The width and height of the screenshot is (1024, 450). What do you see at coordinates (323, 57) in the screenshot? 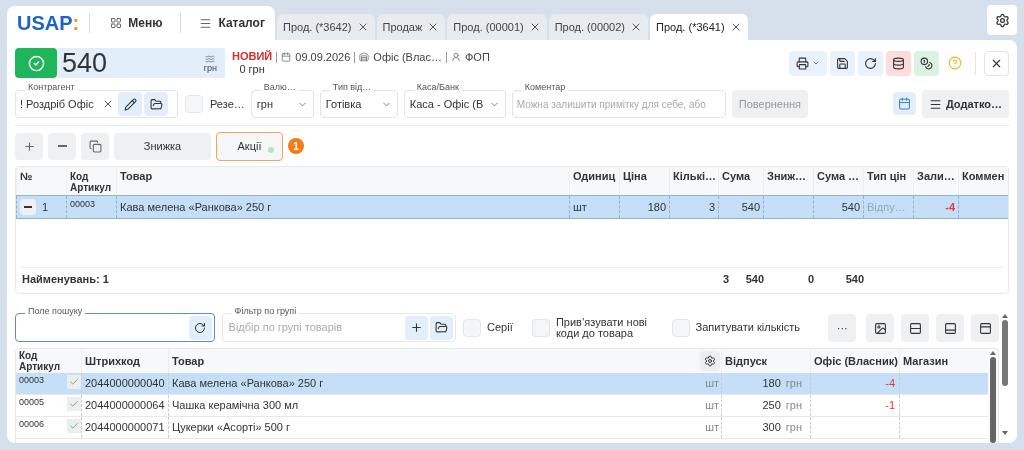
I see `document-date: 09.09.2026` at bounding box center [323, 57].